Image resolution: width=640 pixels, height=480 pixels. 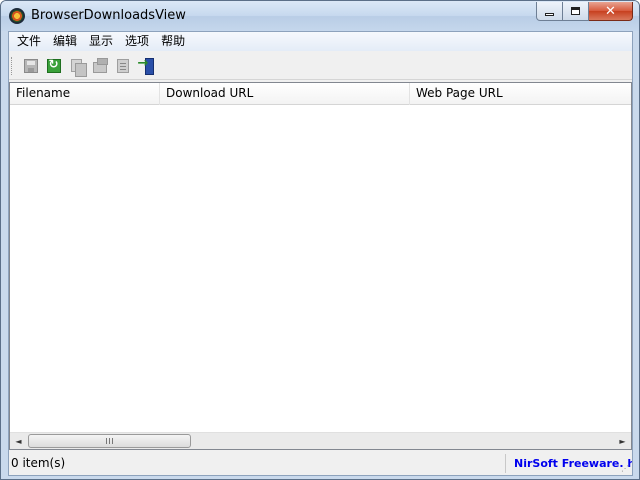 I want to click on scroll-left-button: ◄, so click(x=18, y=441).